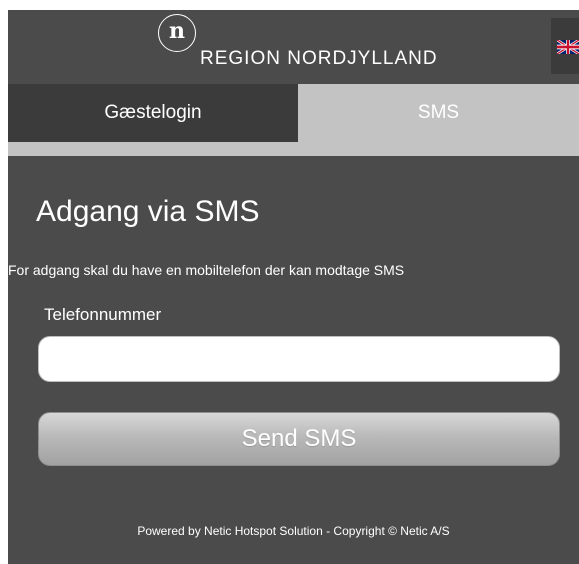  Describe the element at coordinates (568, 47) in the screenshot. I see `uk-flag-icon` at that location.